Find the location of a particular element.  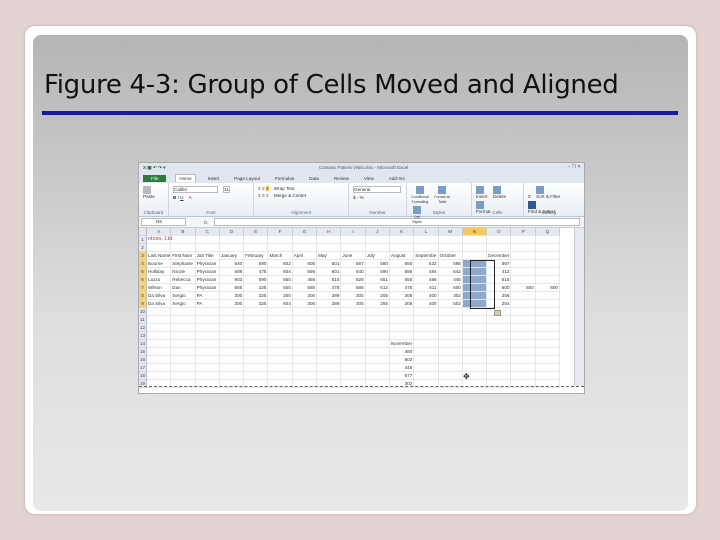

sort-filter-button: Sort & Filter is located at coordinates (548, 192).